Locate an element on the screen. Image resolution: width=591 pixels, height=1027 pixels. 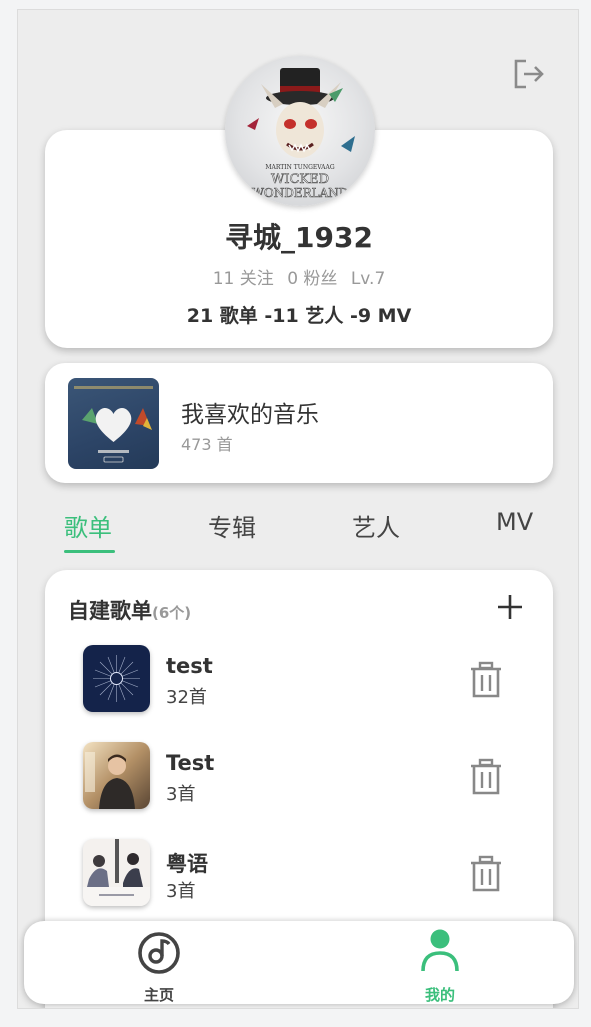
avatar-artist-text: MARTIN TUNGEVAAG is located at coordinates (299, 167).